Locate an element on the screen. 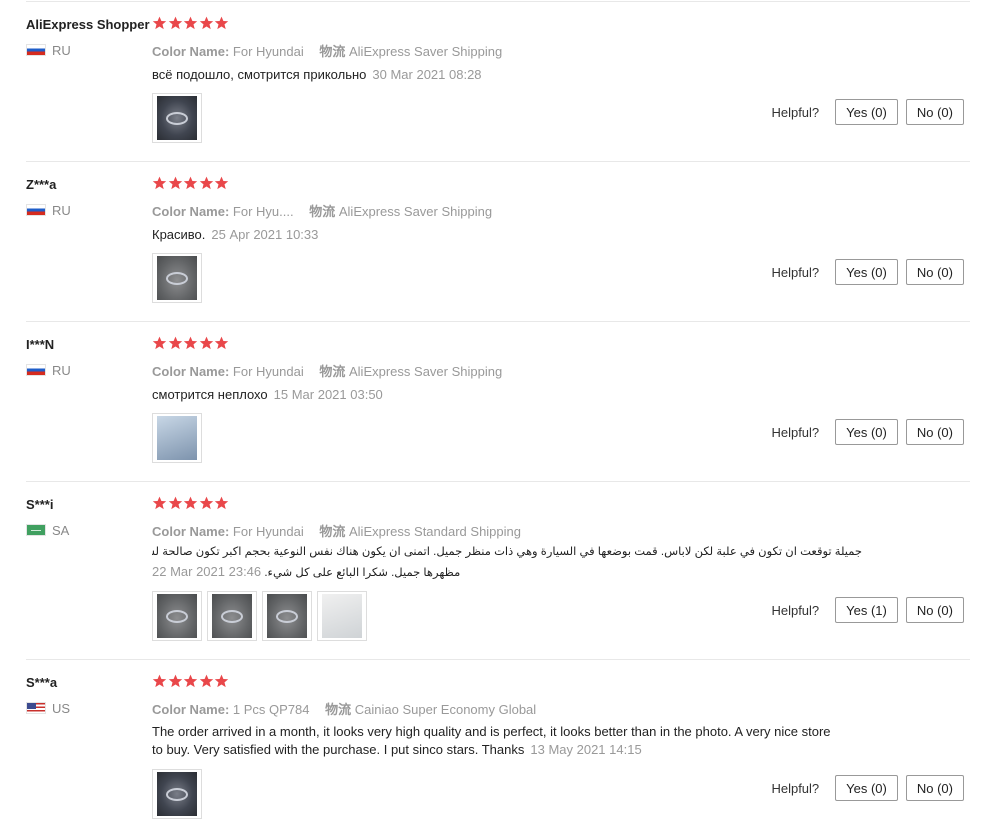 The height and width of the screenshot is (824, 1000). reviewer-name: Z***a is located at coordinates (41, 184).